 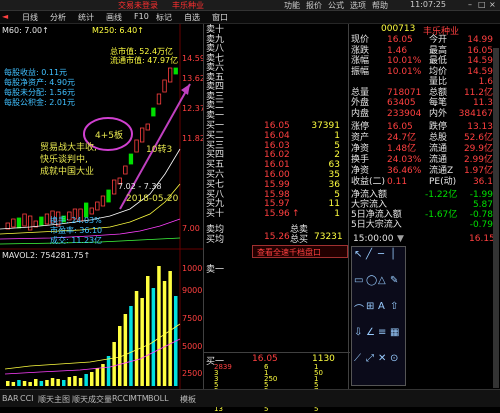 I want to click on tab-rcci: RCCI, so click(x=121, y=398).